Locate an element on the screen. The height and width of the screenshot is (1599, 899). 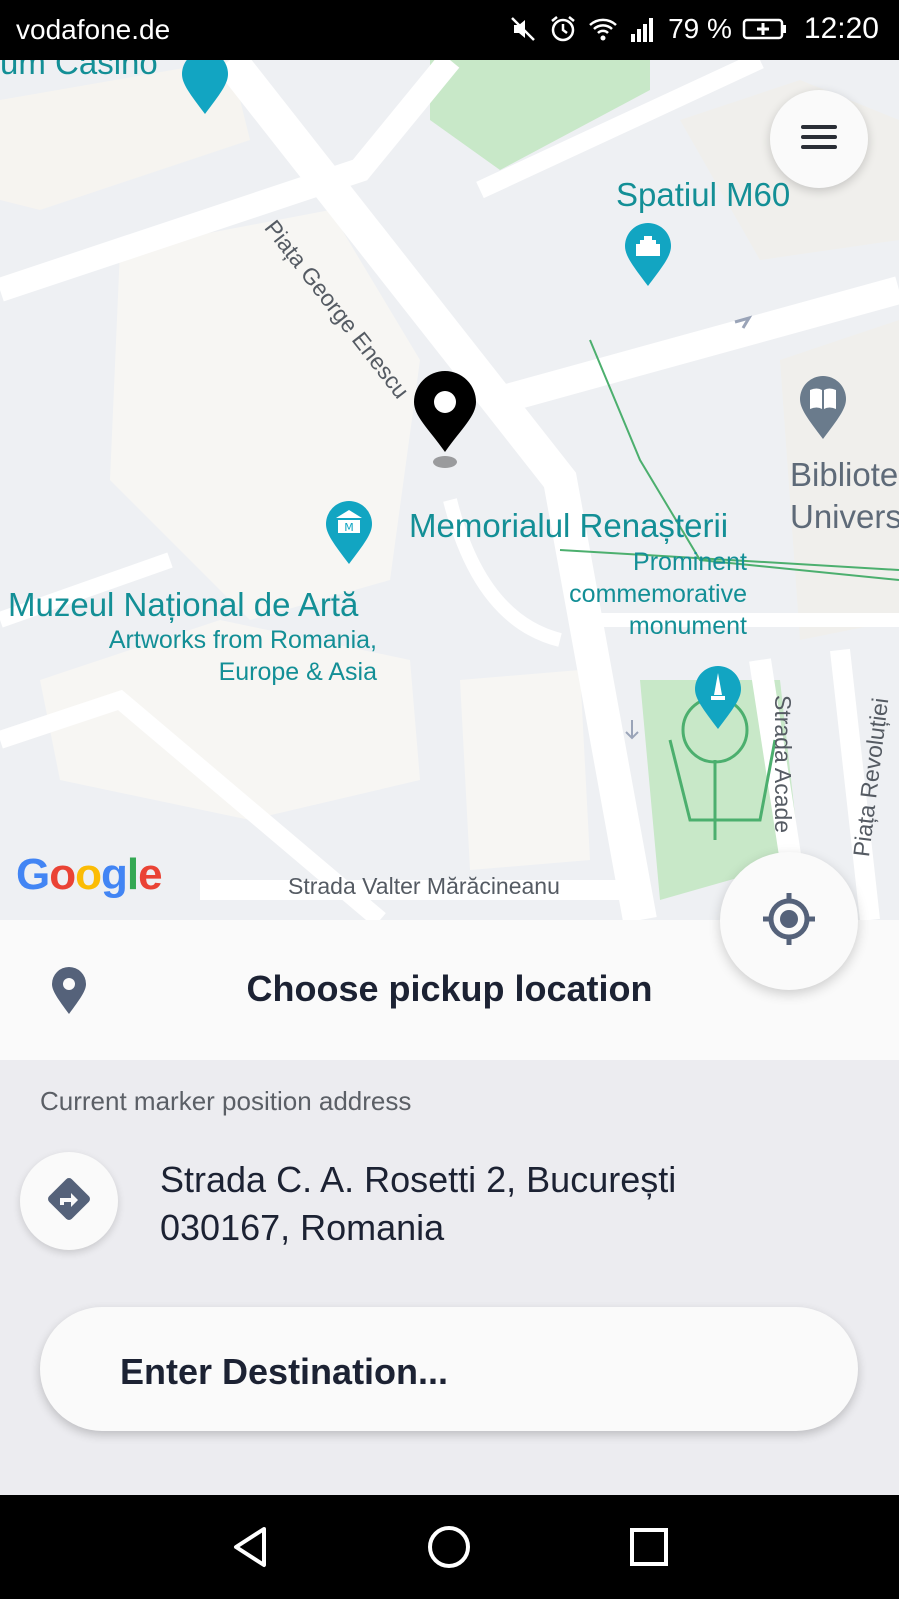
museum-poi-icon: M is located at coordinates (349, 533).